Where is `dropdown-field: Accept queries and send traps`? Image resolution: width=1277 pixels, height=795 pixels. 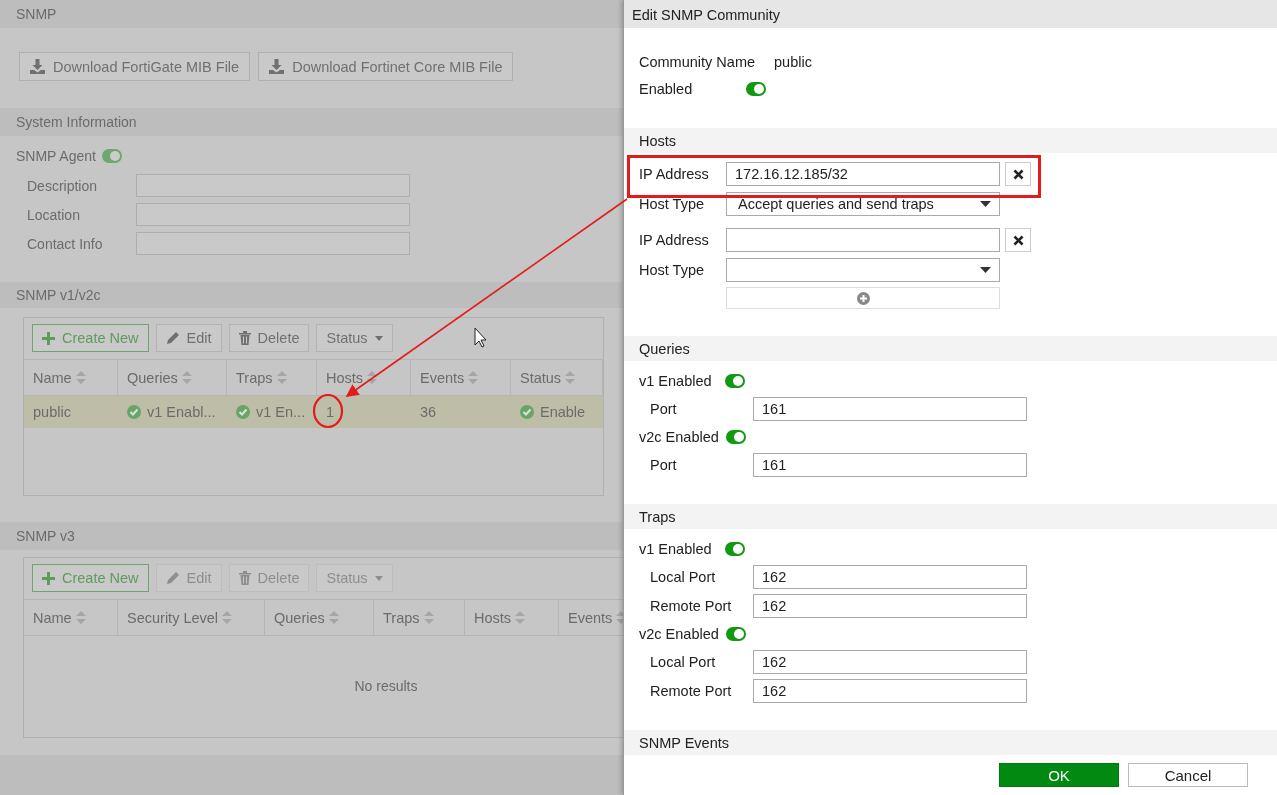
dropdown-field: Accept queries and send traps is located at coordinates (863, 204).